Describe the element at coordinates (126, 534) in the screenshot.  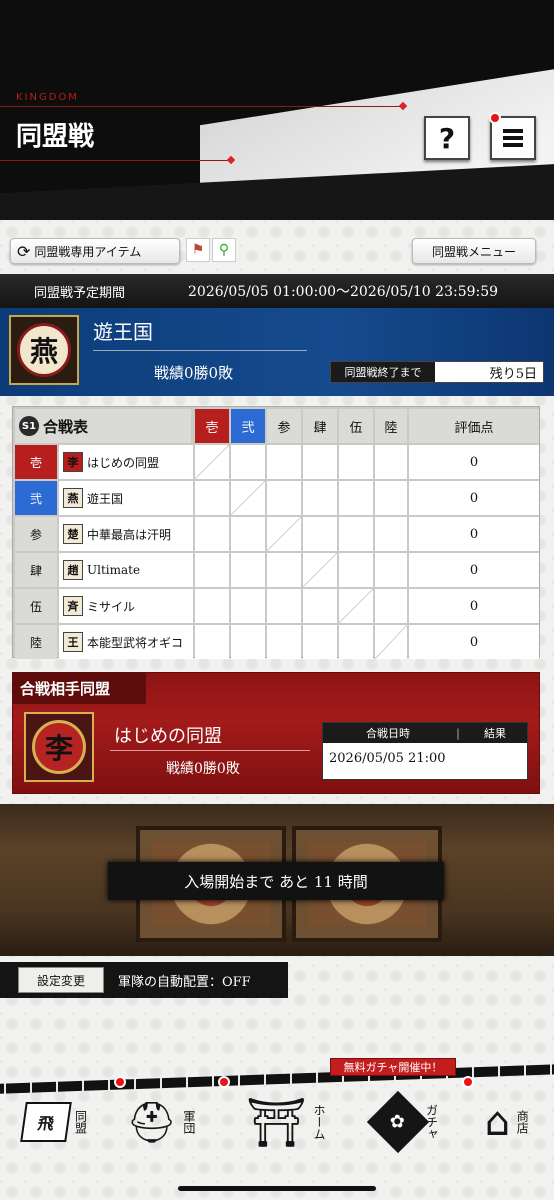
I see `alliance-cell: 楚中華最高は汗明` at that location.